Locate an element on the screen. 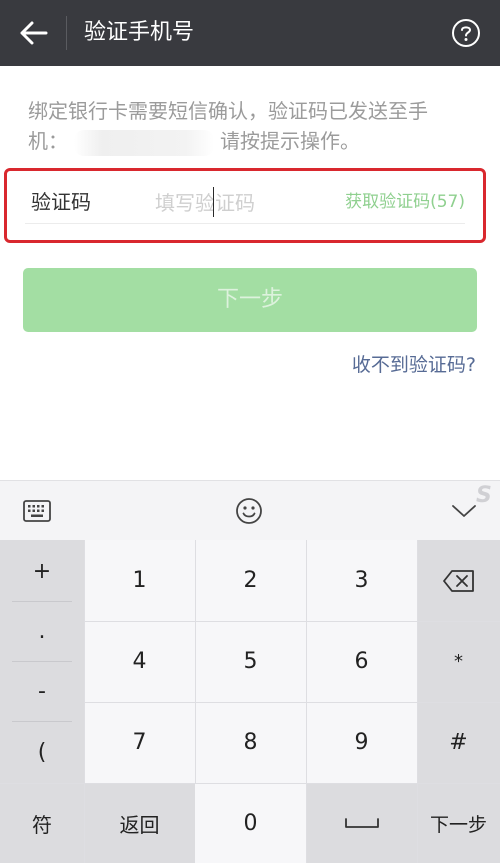 This screenshot has width=500, height=863. space-icon is located at coordinates (361, 823).